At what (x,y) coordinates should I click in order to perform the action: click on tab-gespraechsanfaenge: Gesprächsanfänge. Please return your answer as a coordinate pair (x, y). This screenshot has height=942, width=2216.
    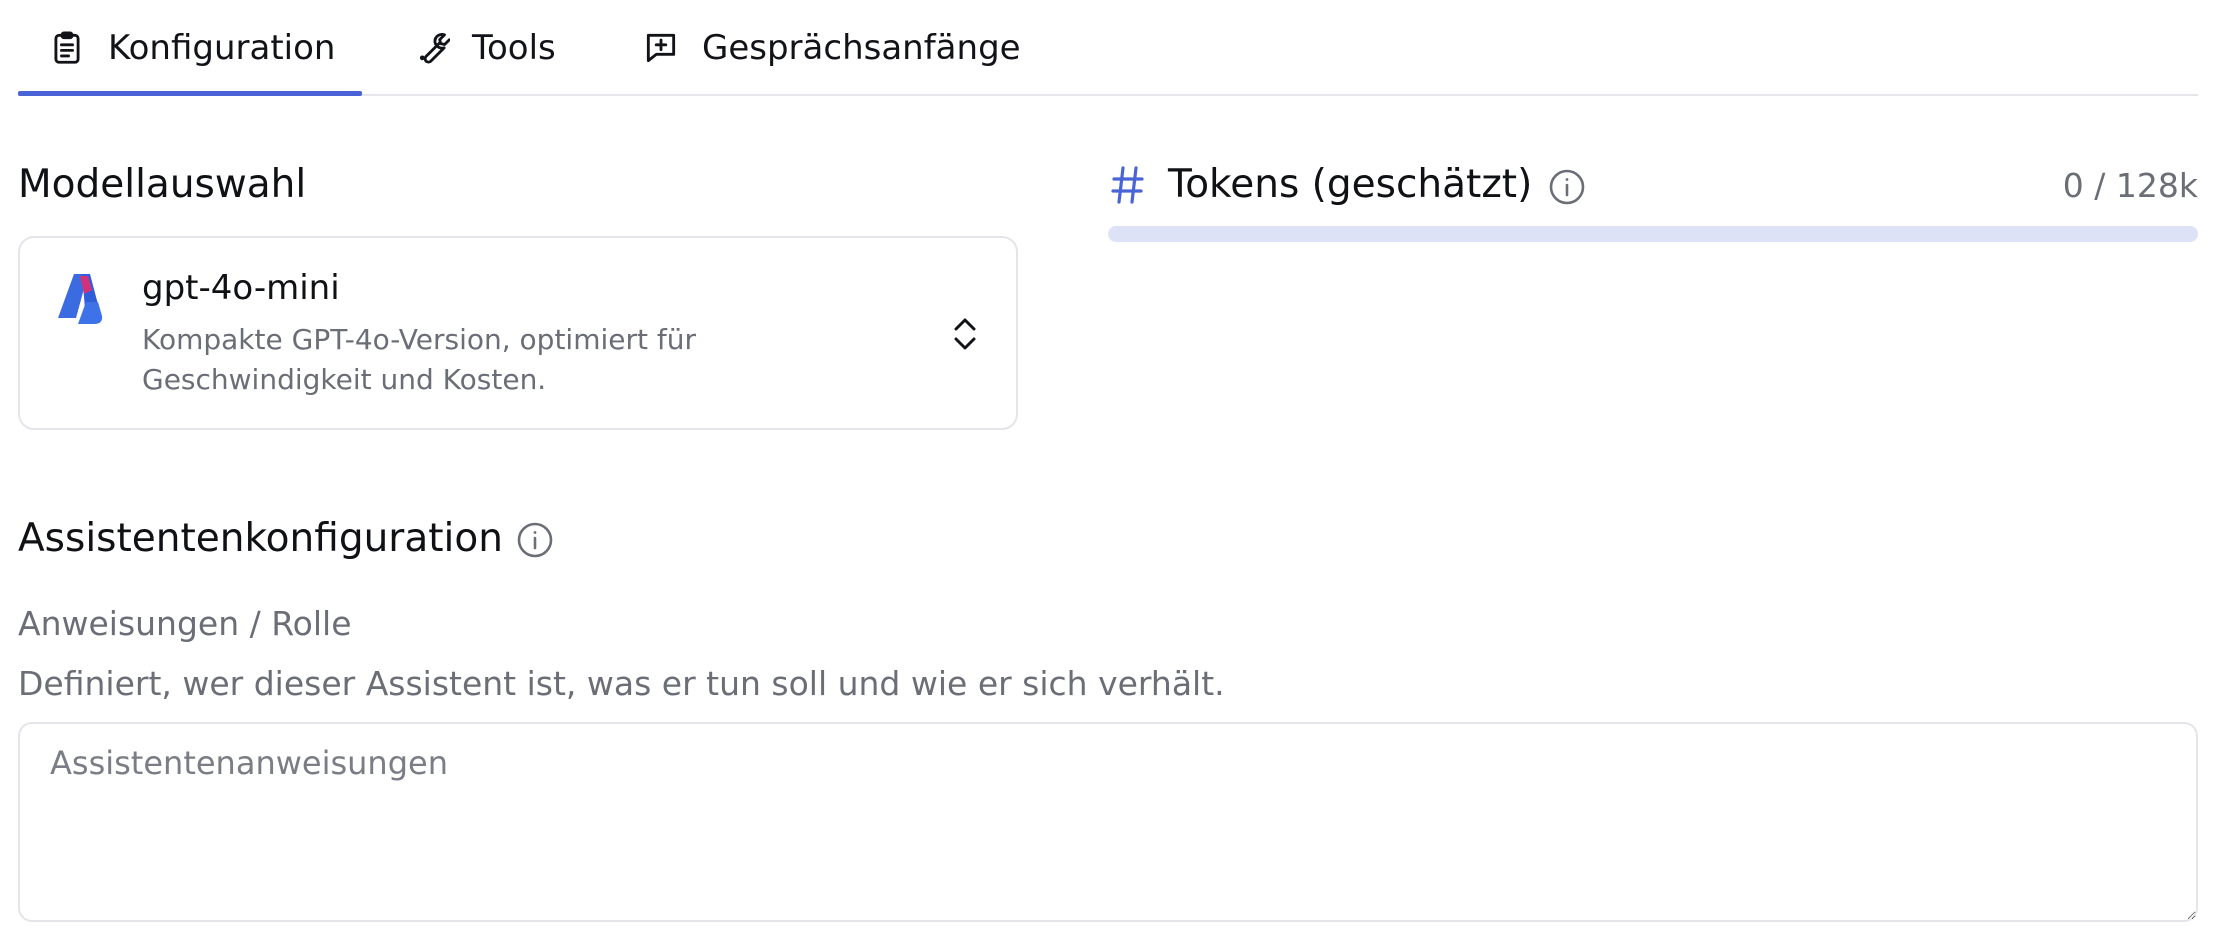
    Looking at the image, I should click on (831, 48).